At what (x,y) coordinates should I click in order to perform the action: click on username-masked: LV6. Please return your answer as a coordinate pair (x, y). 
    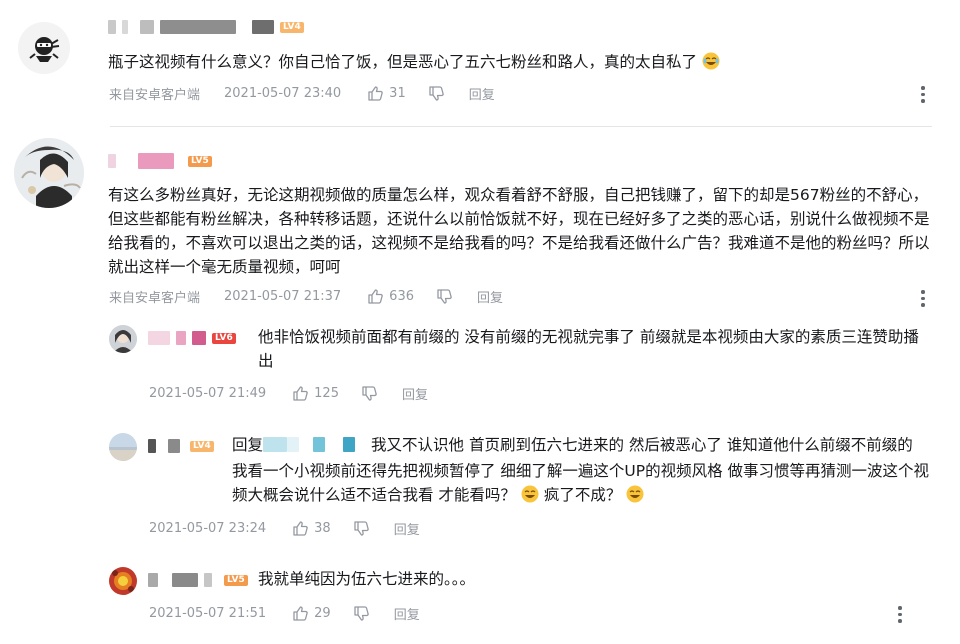
    Looking at the image, I should click on (192, 338).